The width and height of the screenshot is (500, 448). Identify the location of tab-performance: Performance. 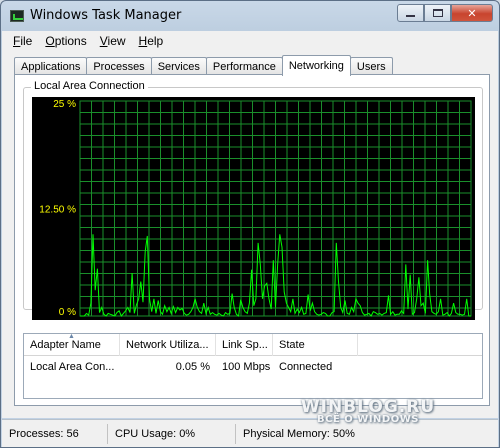
(244, 66).